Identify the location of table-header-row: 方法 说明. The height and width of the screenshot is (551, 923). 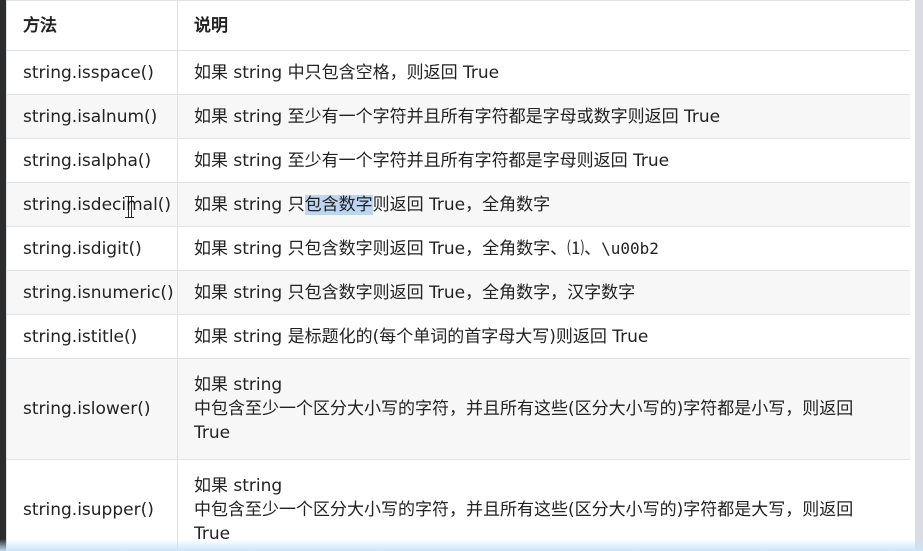
(458, 25).